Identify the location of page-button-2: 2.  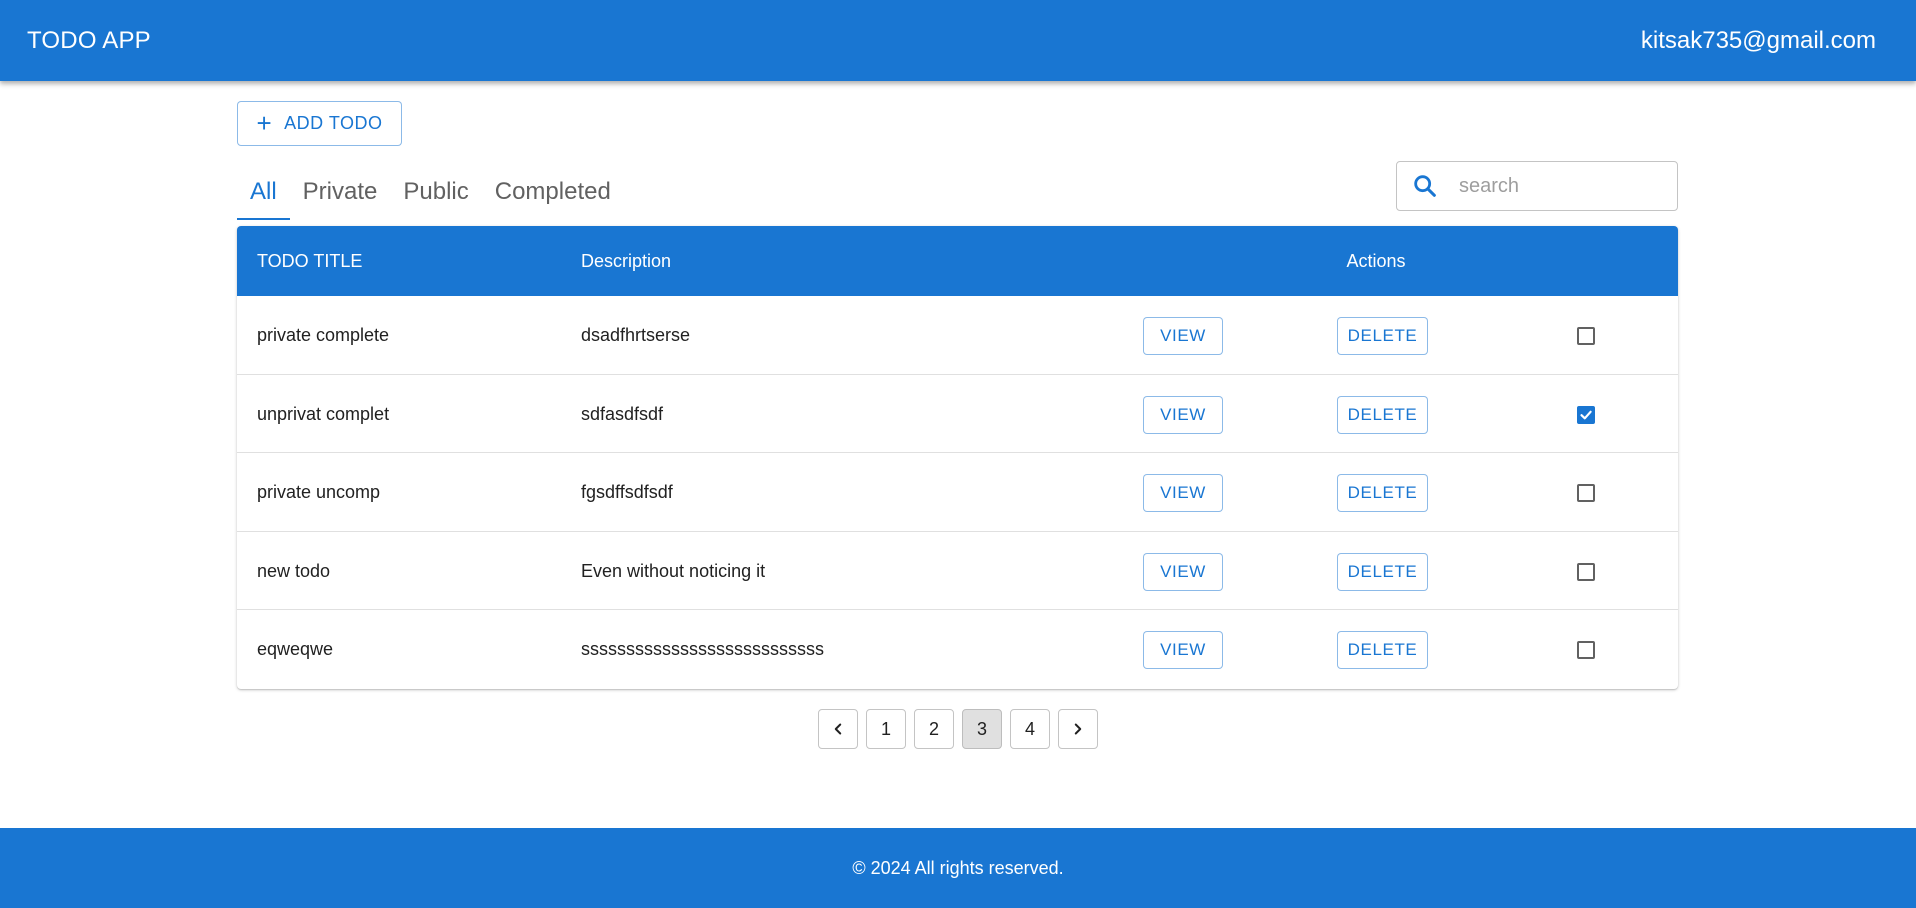
(934, 729).